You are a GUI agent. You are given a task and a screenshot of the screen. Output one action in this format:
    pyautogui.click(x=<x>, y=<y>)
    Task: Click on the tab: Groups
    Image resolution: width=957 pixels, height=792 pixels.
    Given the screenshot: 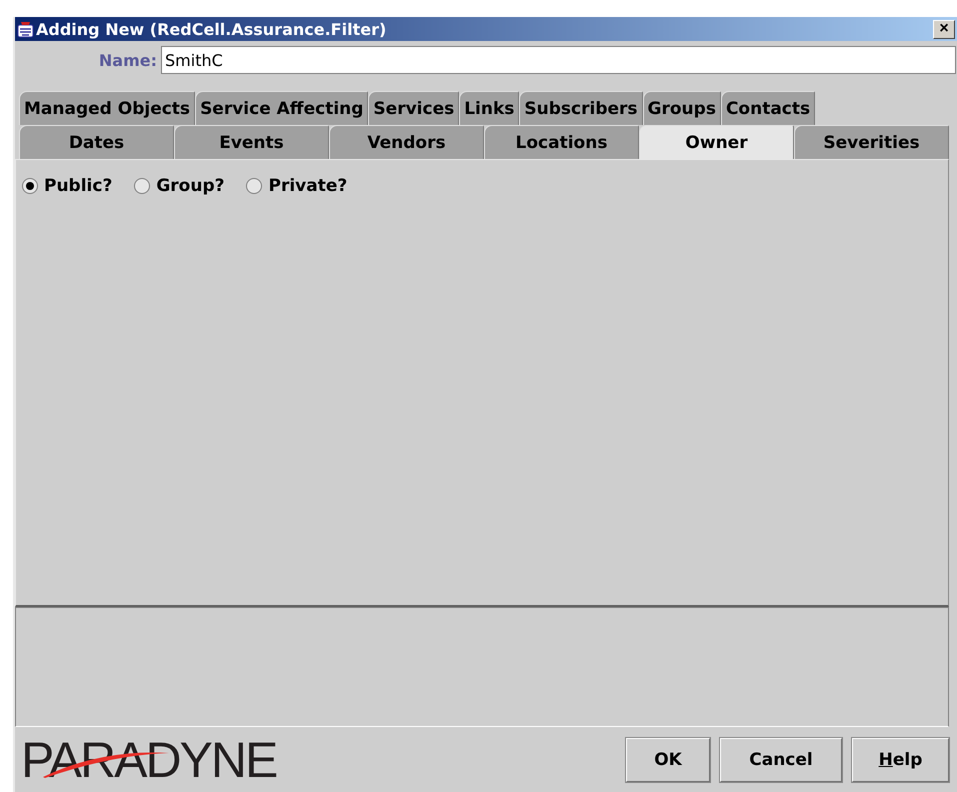 What is the action you would take?
    pyautogui.click(x=681, y=108)
    